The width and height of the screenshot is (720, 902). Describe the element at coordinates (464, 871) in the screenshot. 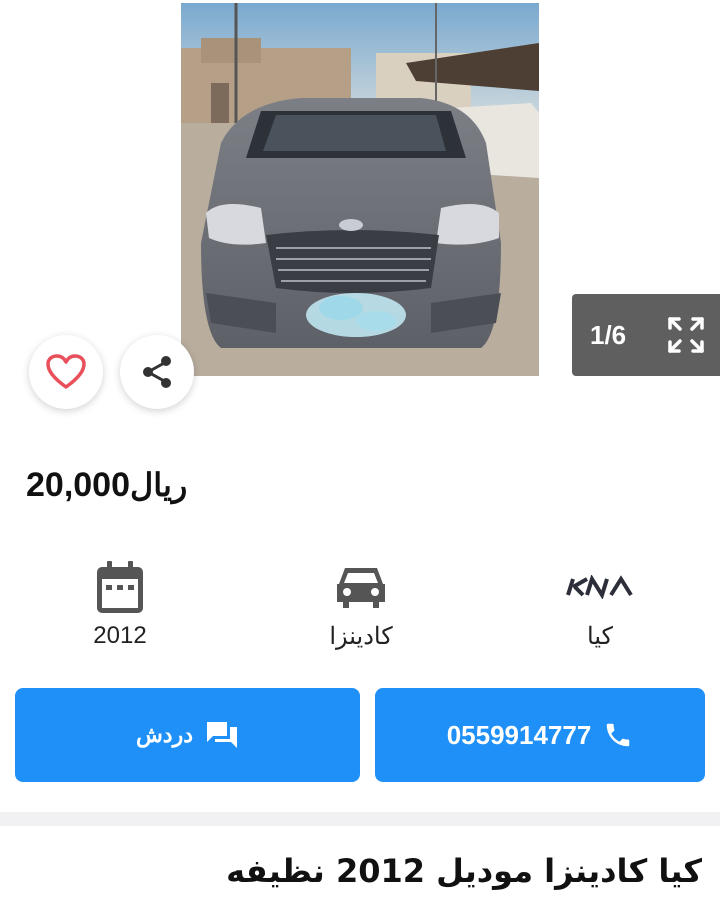

I see `listing-title: كيا كادينزا موديل 2012 نظيفه` at that location.